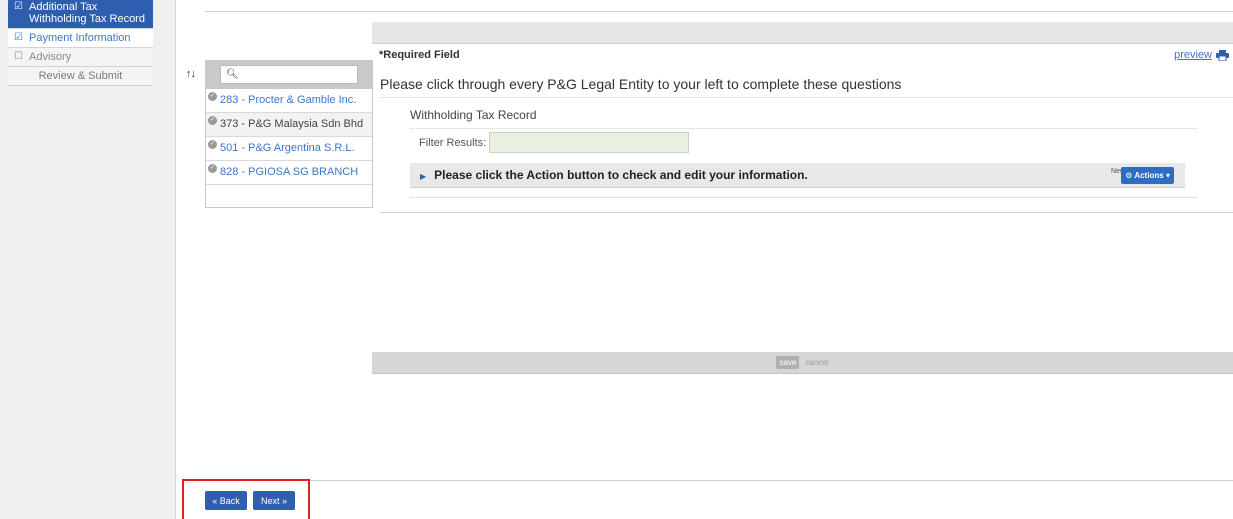  I want to click on step-payment-information: ☑ Payment Information, so click(80, 38).